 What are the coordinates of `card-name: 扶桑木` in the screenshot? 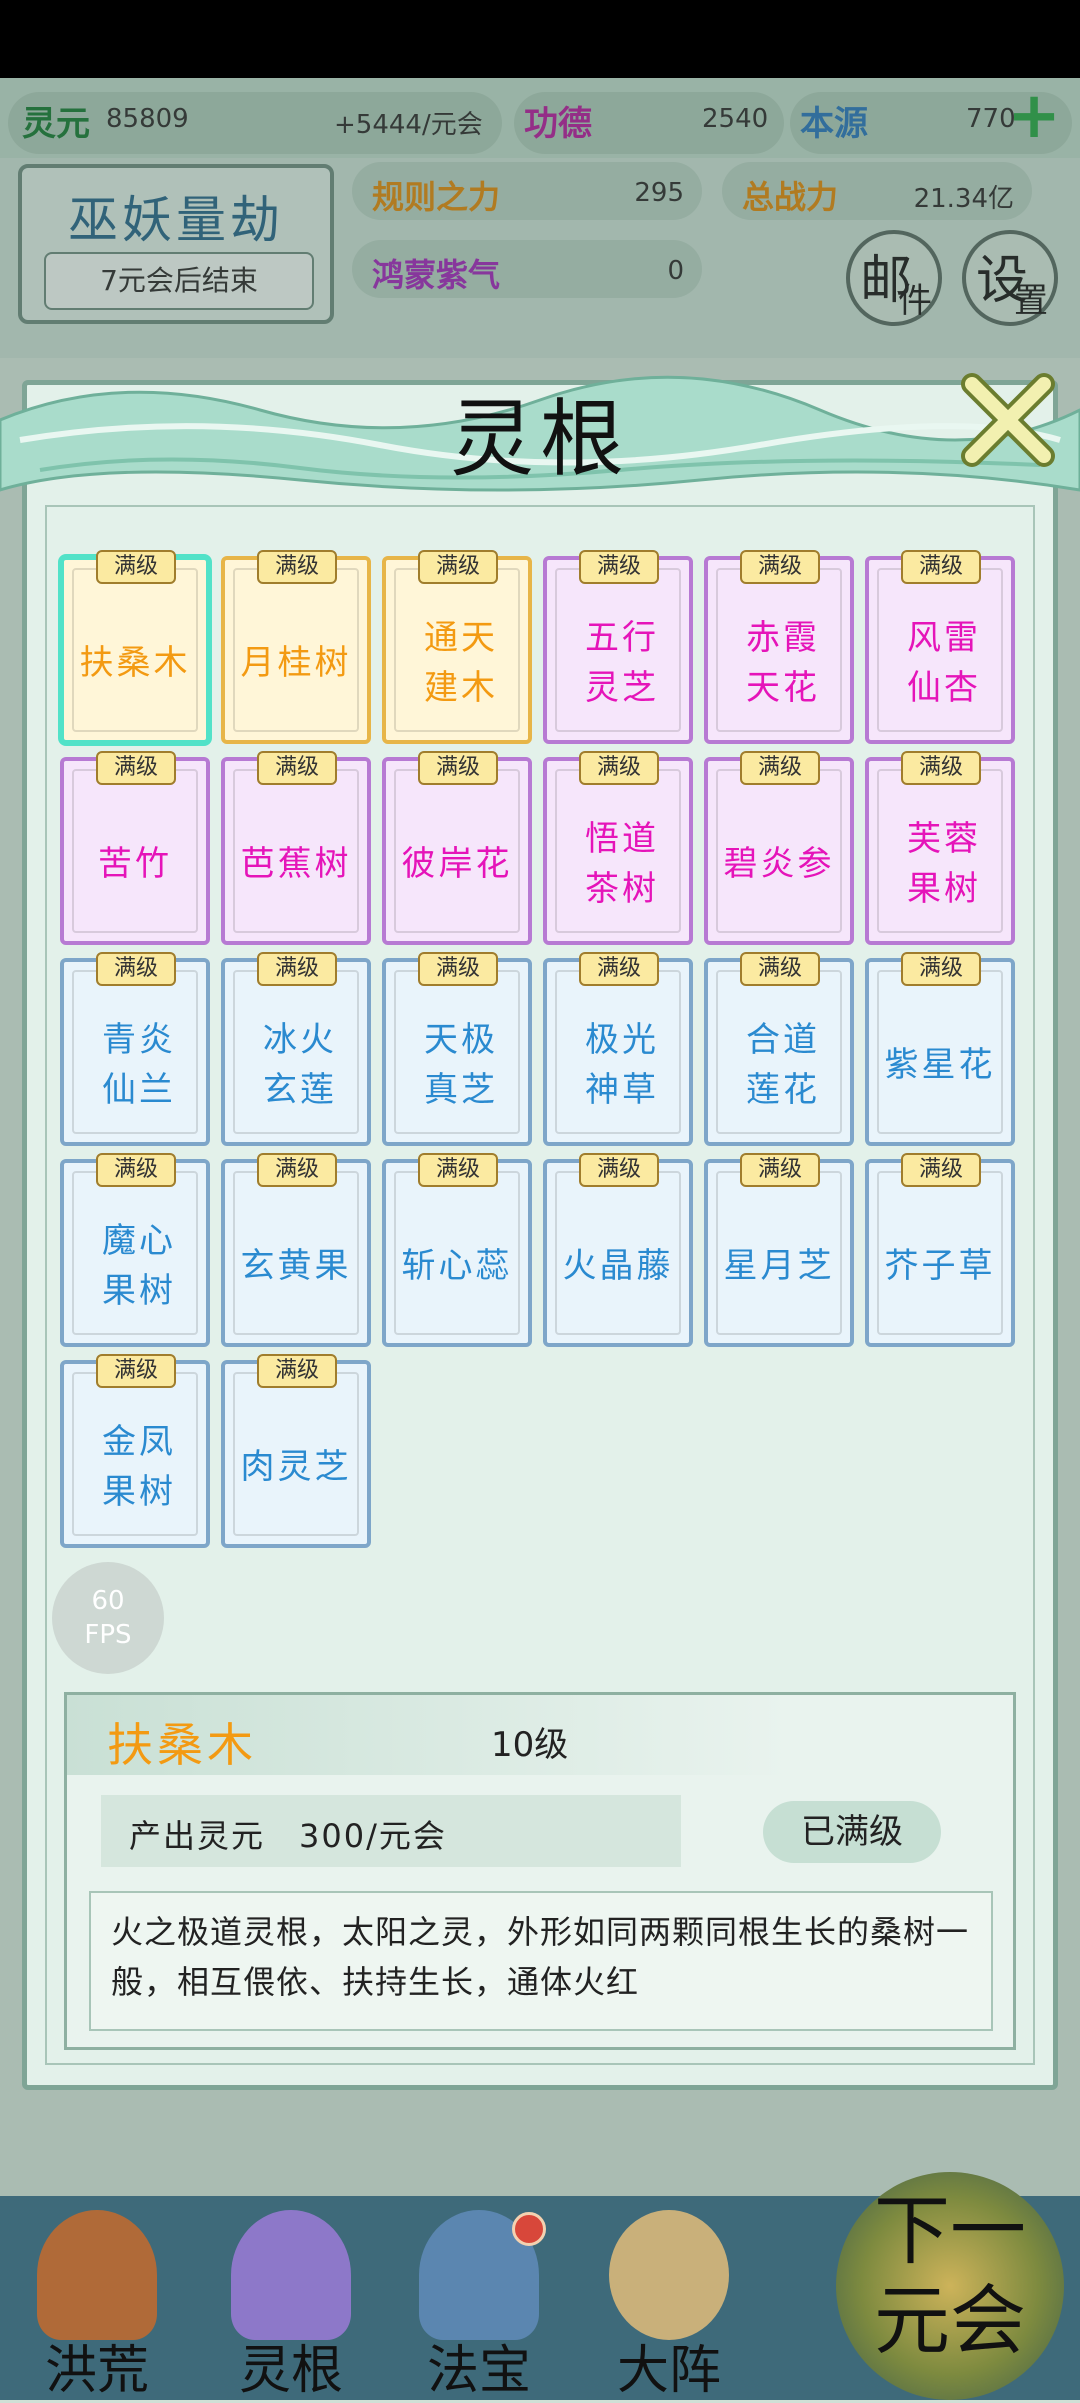 It's located at (135, 663).